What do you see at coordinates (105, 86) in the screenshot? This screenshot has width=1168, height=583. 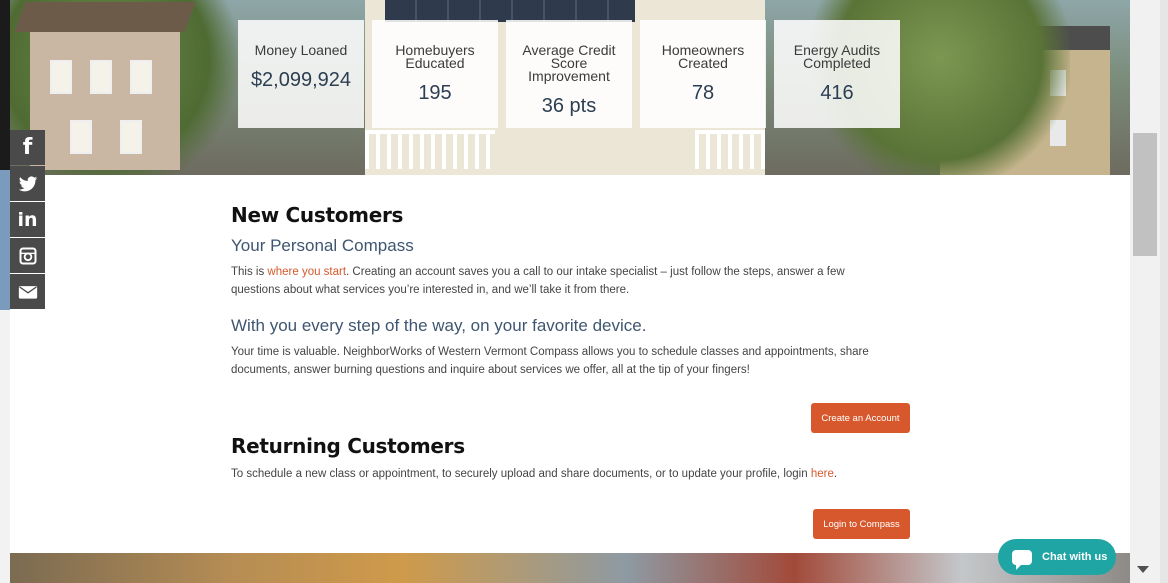 I see `hero-house-left` at bounding box center [105, 86].